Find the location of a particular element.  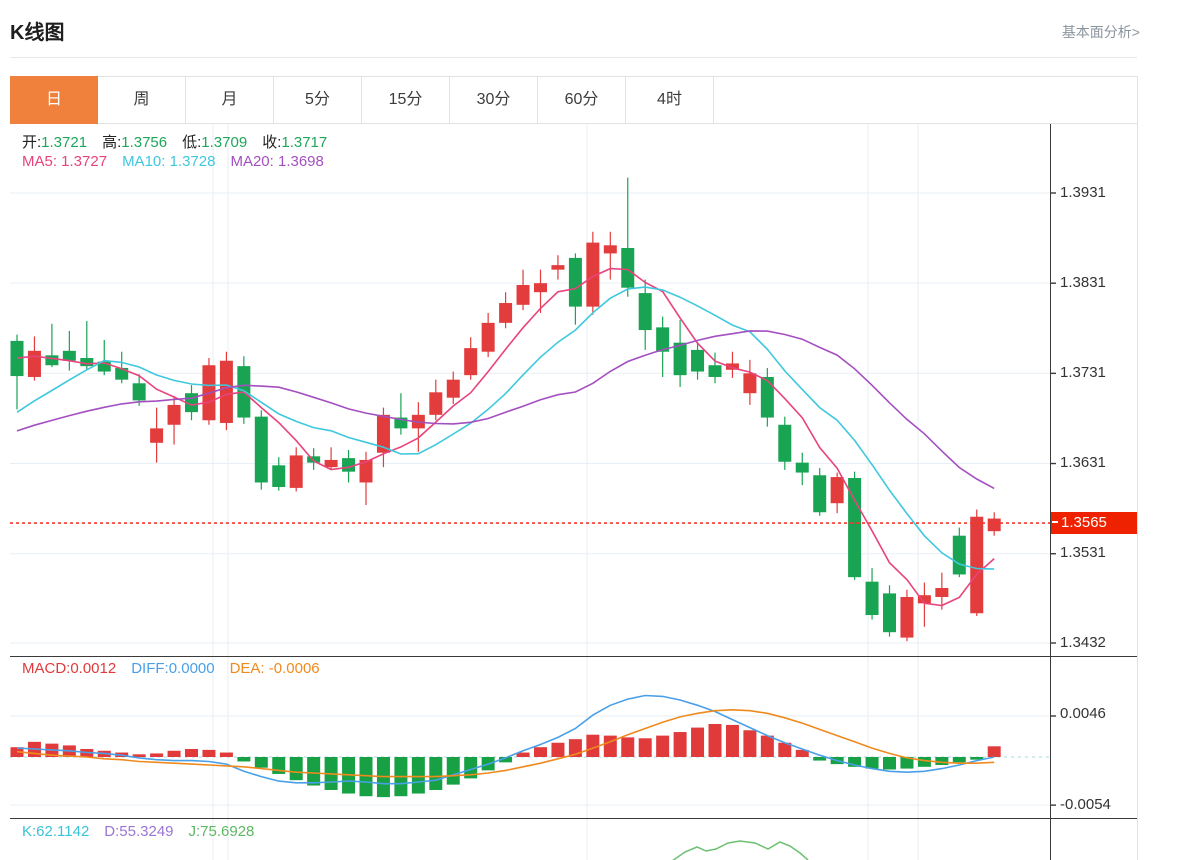

ohlc-open-value: 1.3721 is located at coordinates (64, 142).